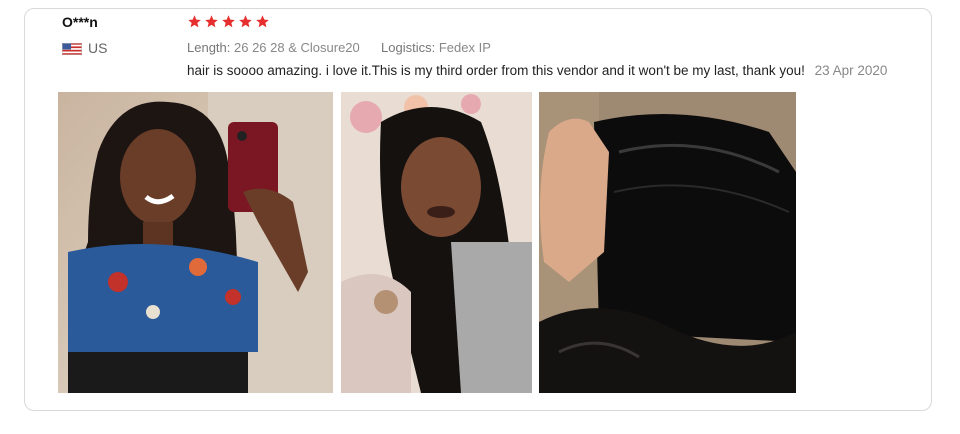 The width and height of the screenshot is (960, 434). I want to click on reviewer-name: O***n, so click(80, 22).